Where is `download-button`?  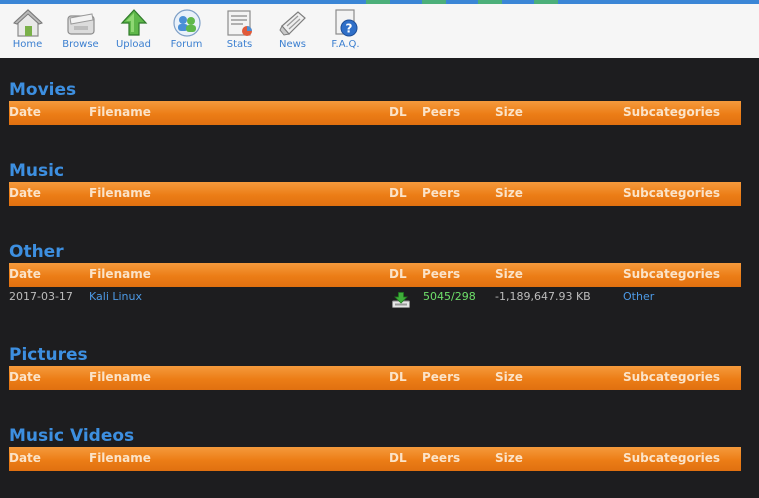
download-button is located at coordinates (401, 300).